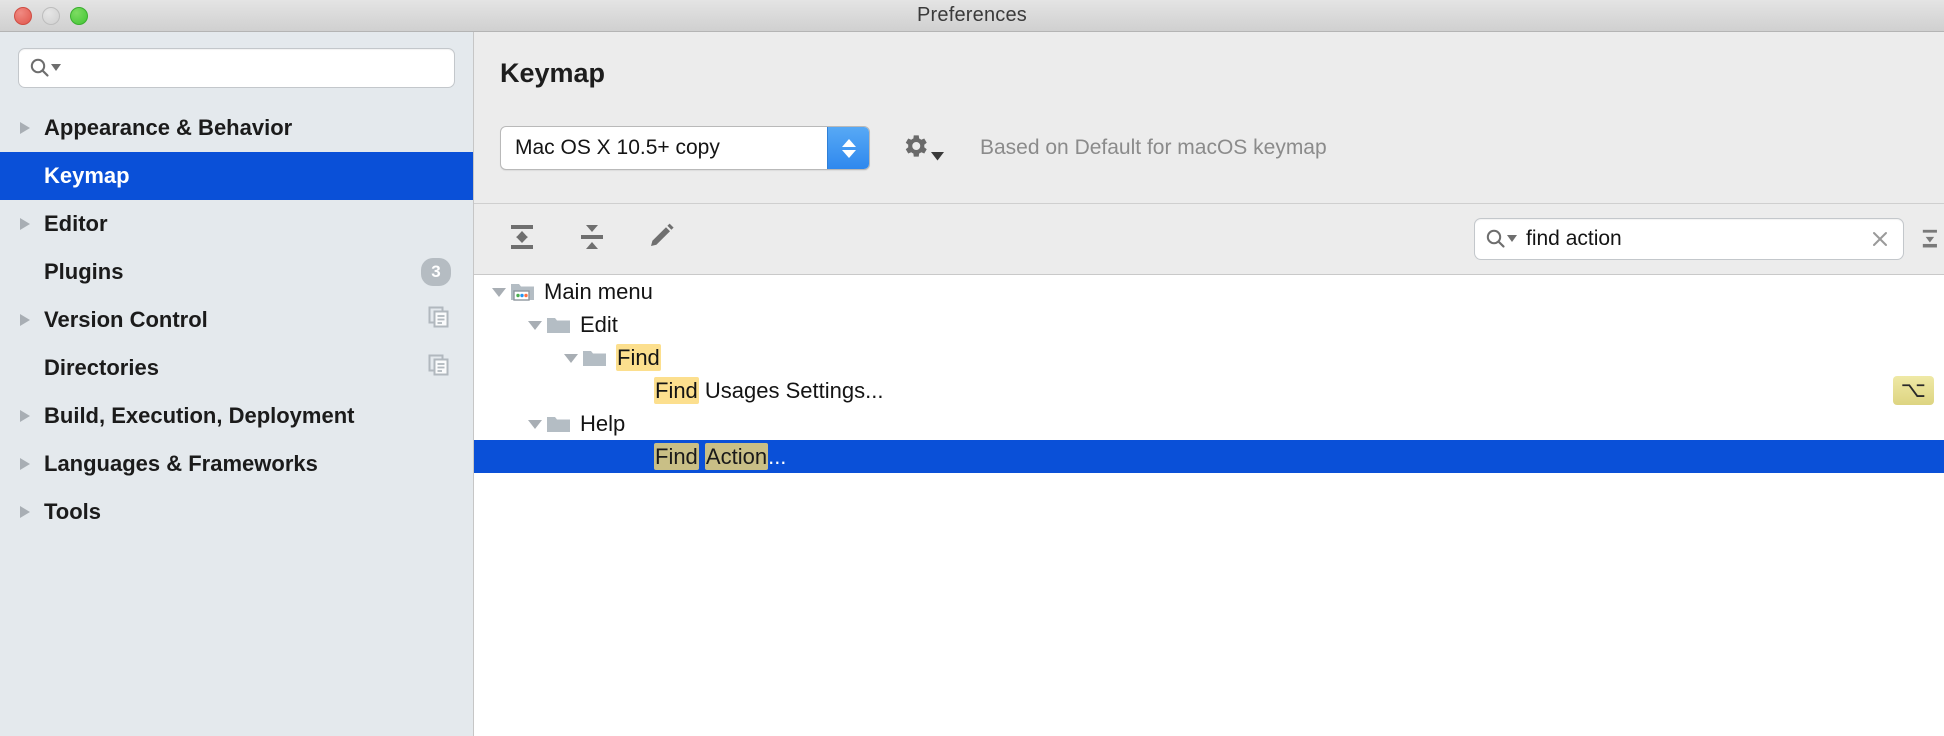 This screenshot has width=1944, height=736. I want to click on keymap-search-field, so click(1689, 239).